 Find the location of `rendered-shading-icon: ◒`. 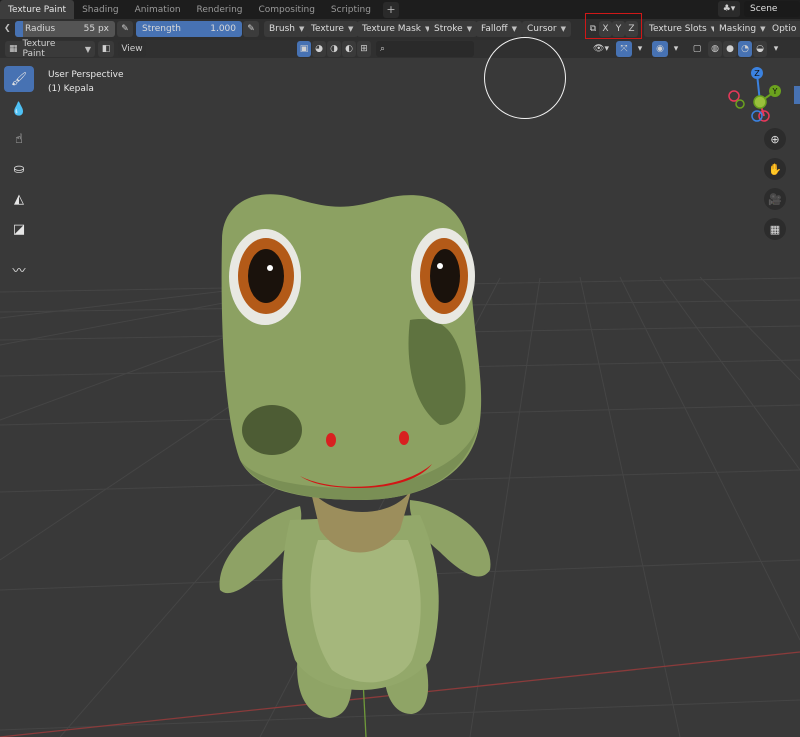

rendered-shading-icon: ◒ is located at coordinates (760, 49).